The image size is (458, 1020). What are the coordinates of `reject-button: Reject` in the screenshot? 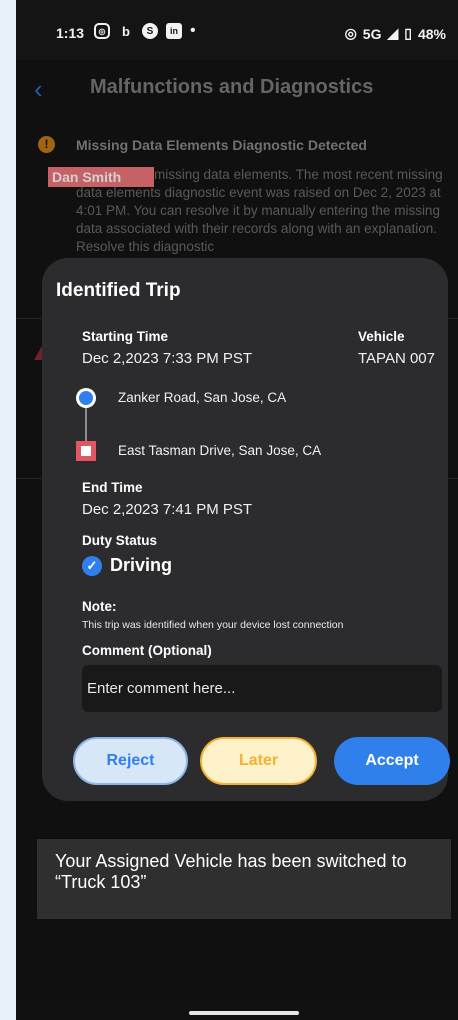 It's located at (130, 761).